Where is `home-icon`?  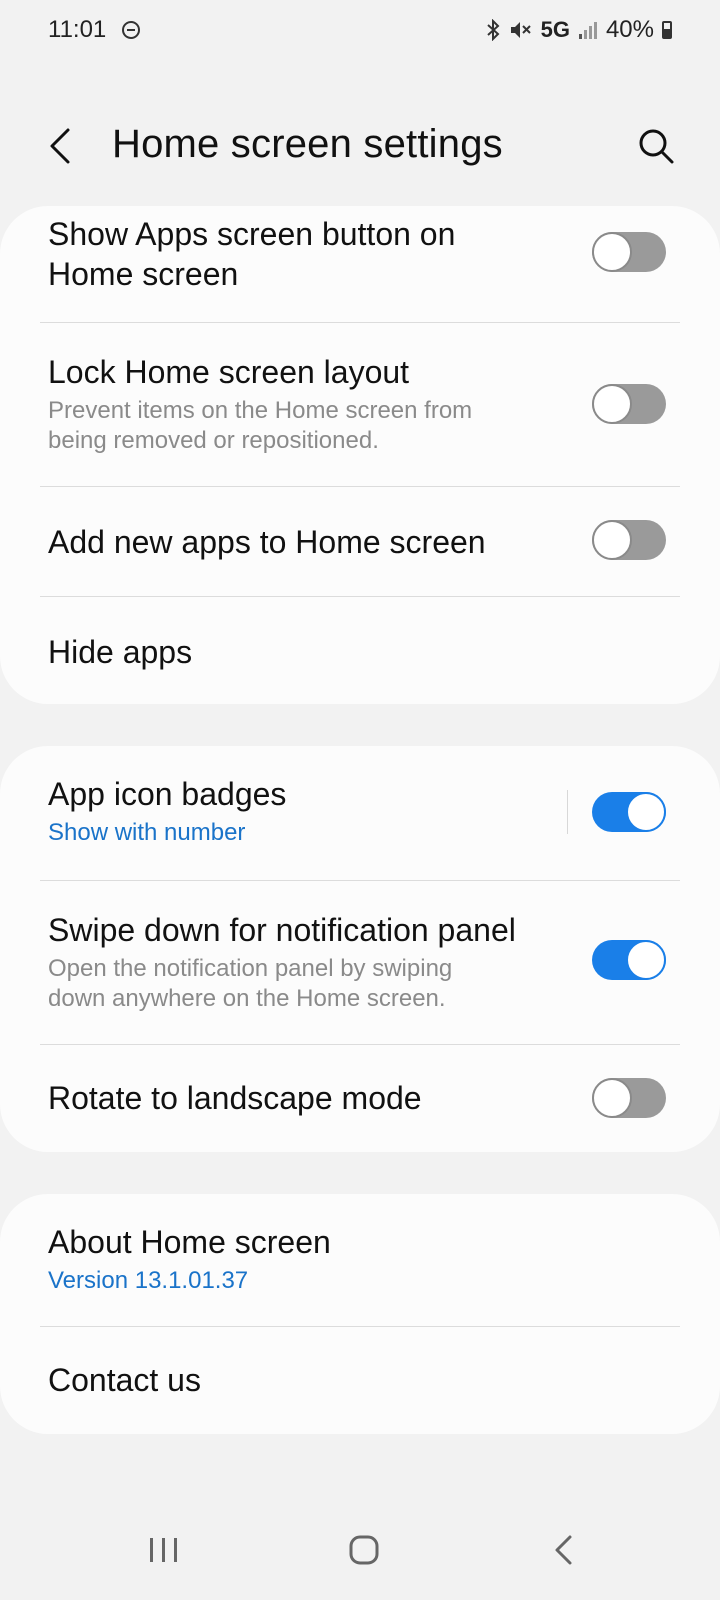
home-icon is located at coordinates (364, 1550).